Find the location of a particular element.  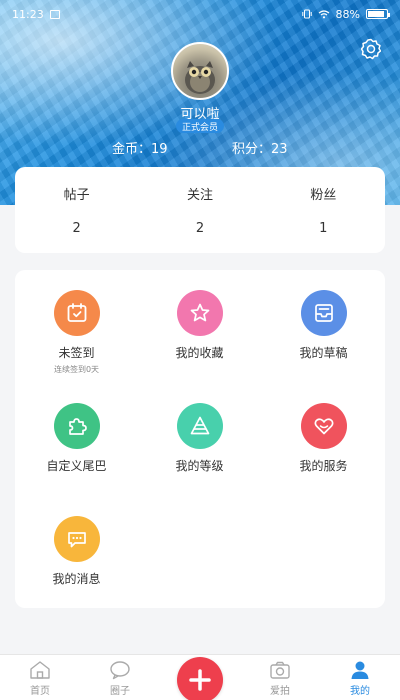

wifi-icon is located at coordinates (323, 14).